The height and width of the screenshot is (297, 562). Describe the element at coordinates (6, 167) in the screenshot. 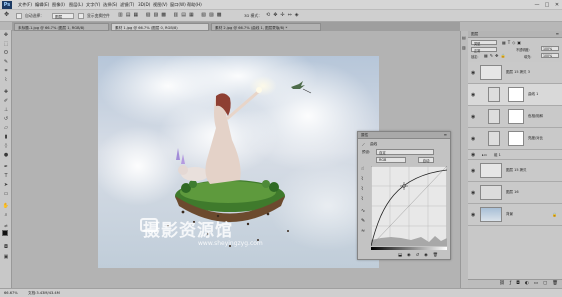

I see `pen-tool-icon: ✒` at that location.